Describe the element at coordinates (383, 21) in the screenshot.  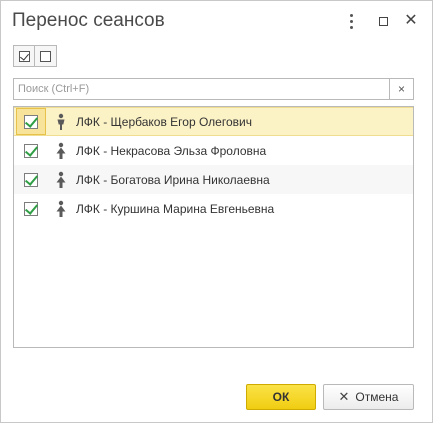
I see `maximize-icon` at that location.